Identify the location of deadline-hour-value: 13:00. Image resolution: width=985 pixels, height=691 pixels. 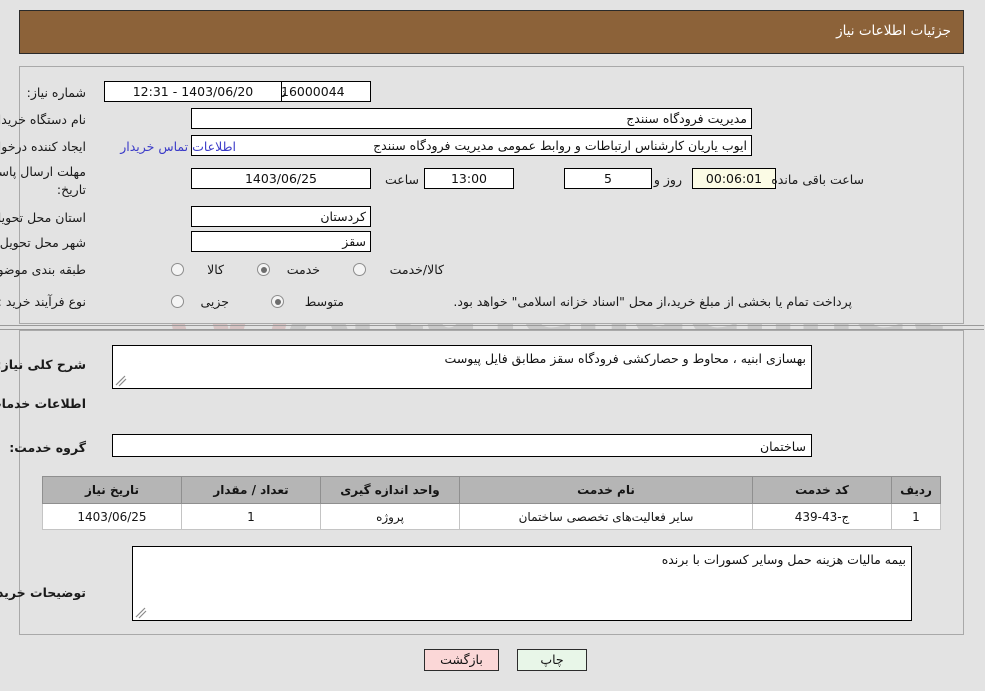
(470, 178).